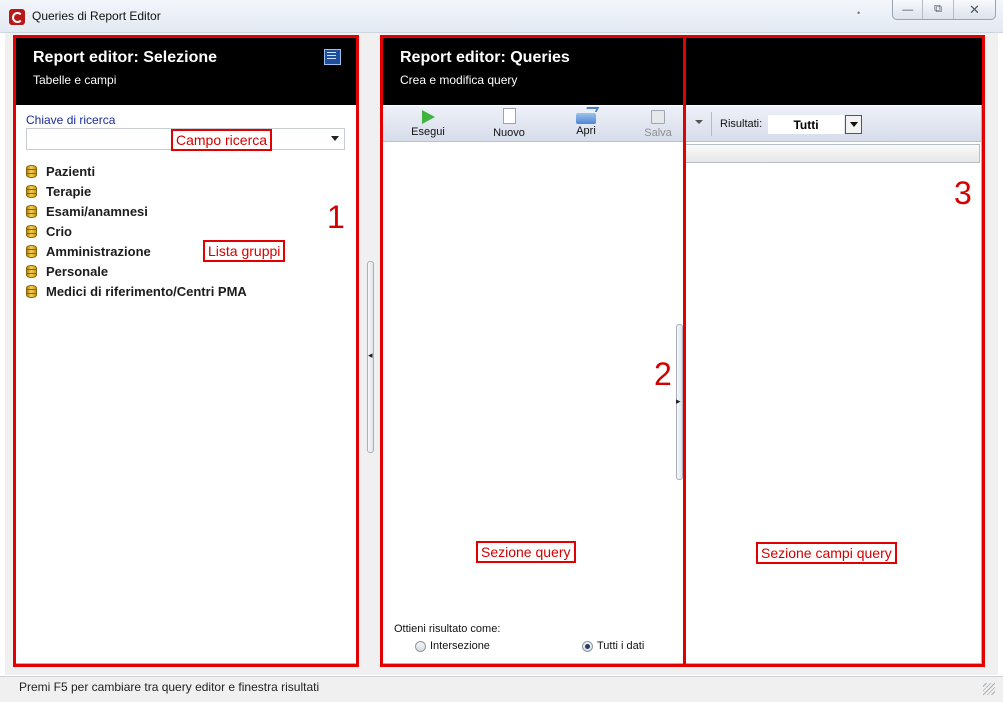  Describe the element at coordinates (963, 193) in the screenshot. I see `annotation-number-3: 3` at that location.